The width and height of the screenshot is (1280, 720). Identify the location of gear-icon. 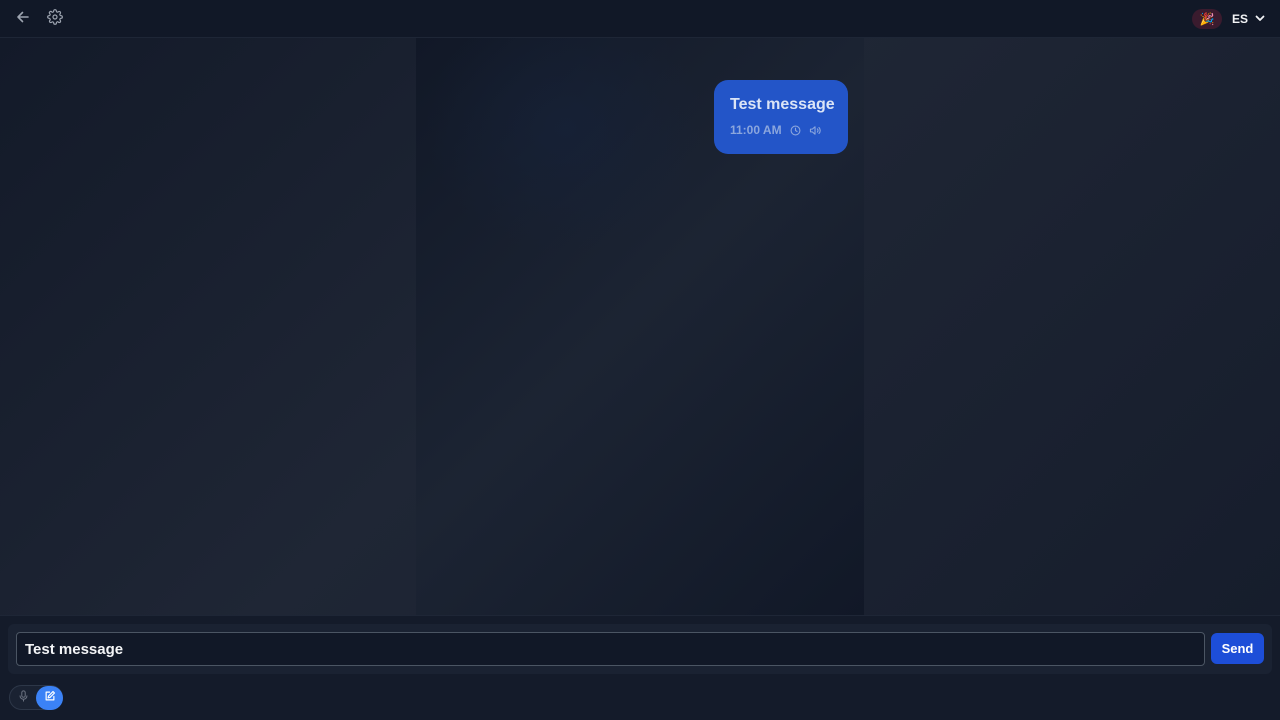
(55, 19).